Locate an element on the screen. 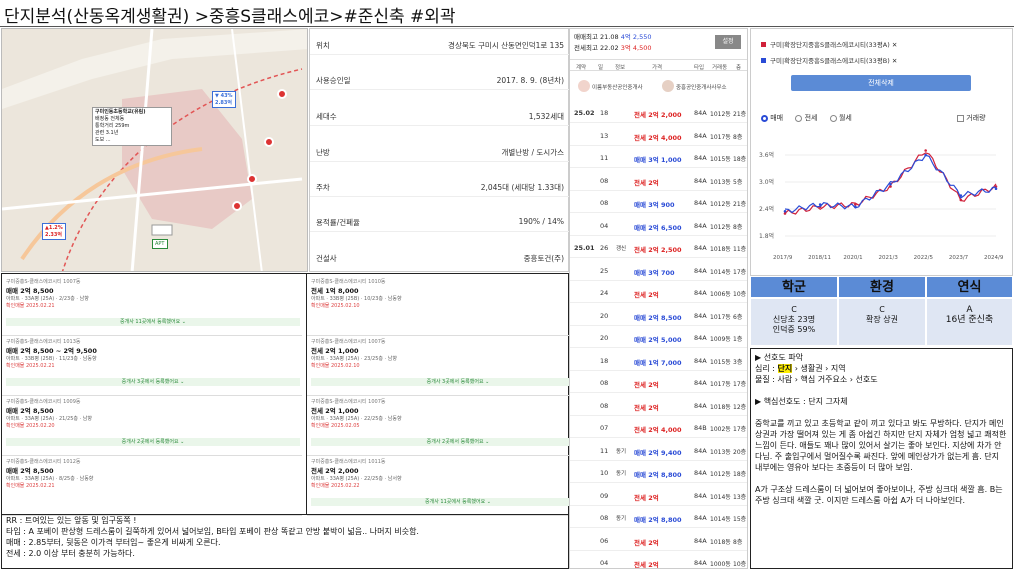 This screenshot has height=570, width=1014. transaction-row: 13 전세 2억 4,000 84A 1017동 8층 is located at coordinates (658, 136).